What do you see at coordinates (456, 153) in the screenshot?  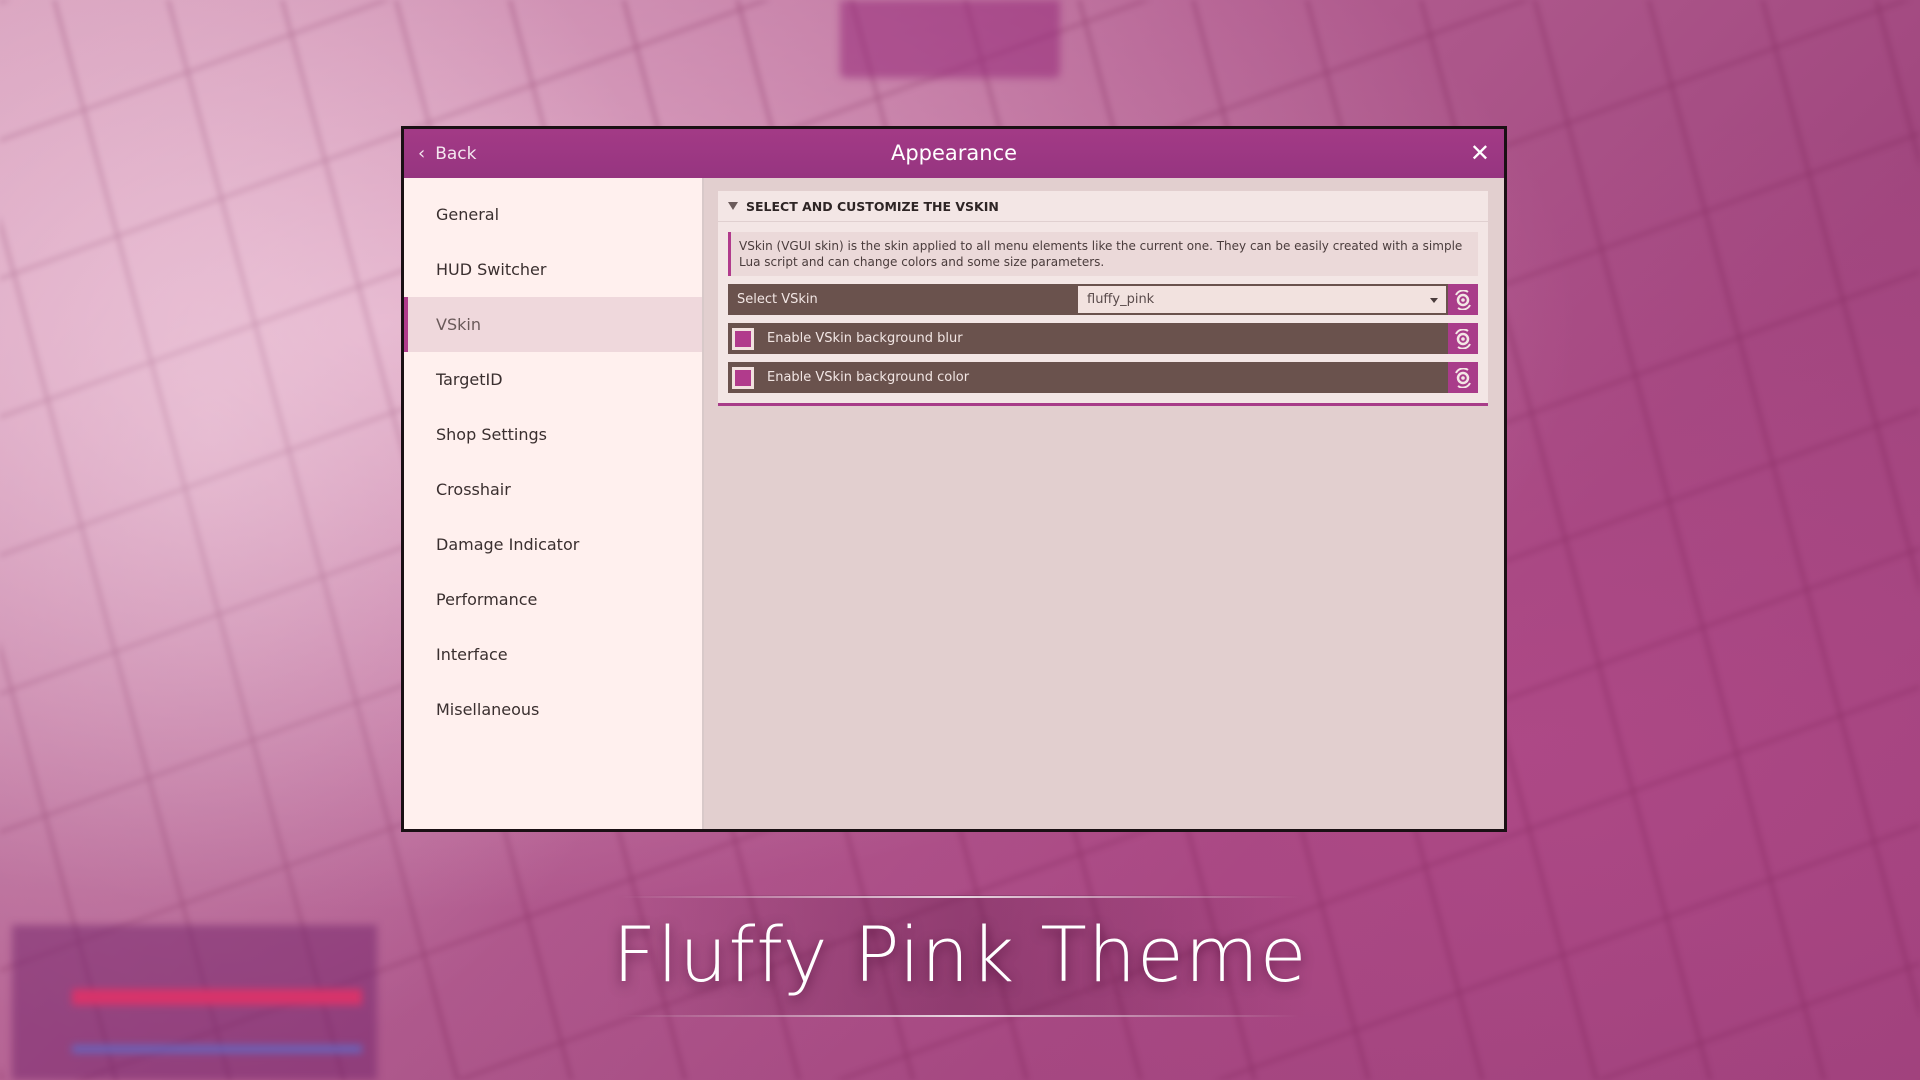 I see `back-label: Back` at bounding box center [456, 153].